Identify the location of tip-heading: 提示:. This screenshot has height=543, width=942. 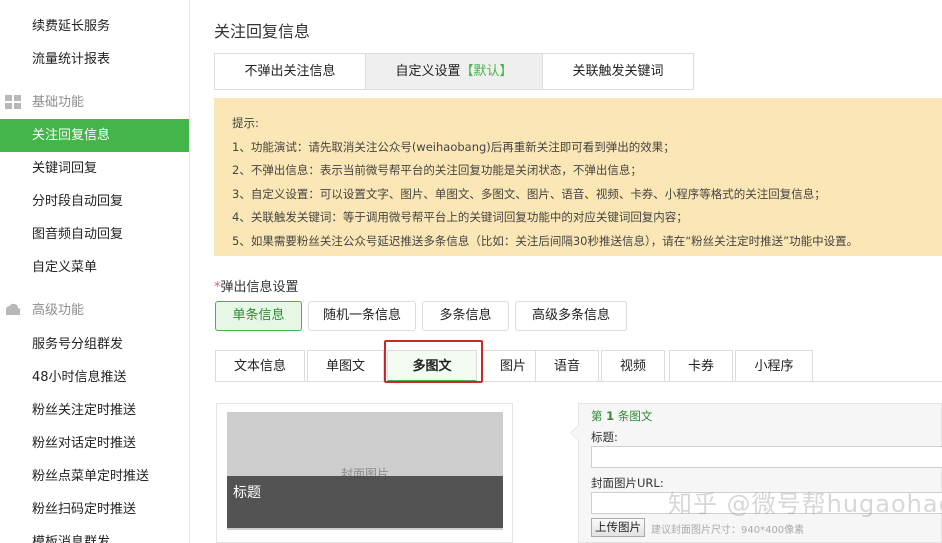
(245, 123).